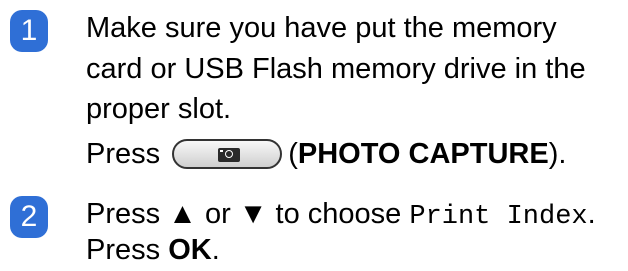 The width and height of the screenshot is (628, 271). I want to click on camera-icon, so click(229, 155).